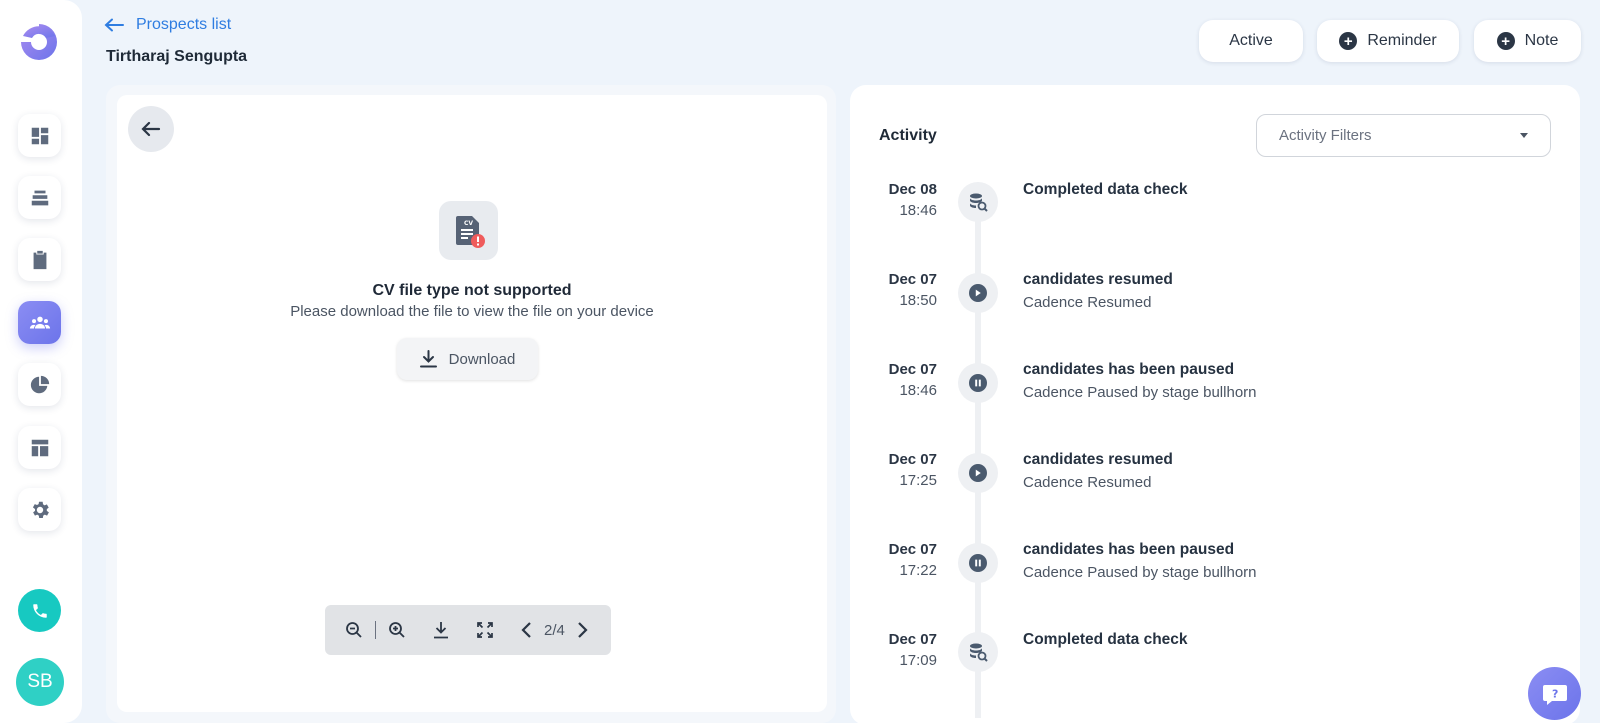  What do you see at coordinates (918, 660) in the screenshot?
I see `activity-time: 17:09` at bounding box center [918, 660].